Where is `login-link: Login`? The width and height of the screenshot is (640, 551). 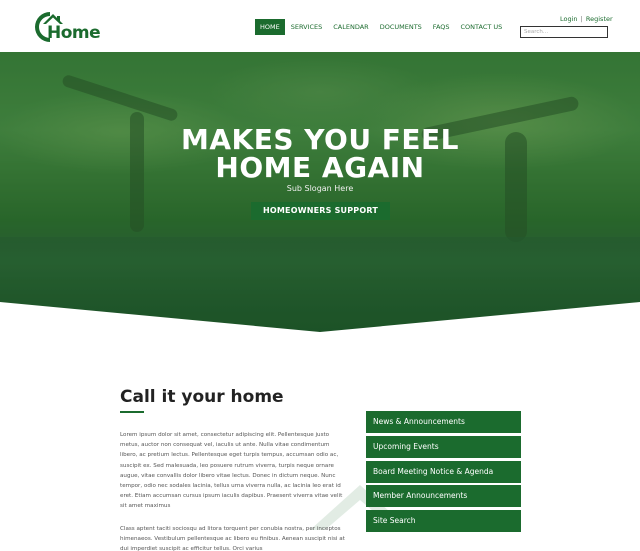
login-link: Login is located at coordinates (569, 19).